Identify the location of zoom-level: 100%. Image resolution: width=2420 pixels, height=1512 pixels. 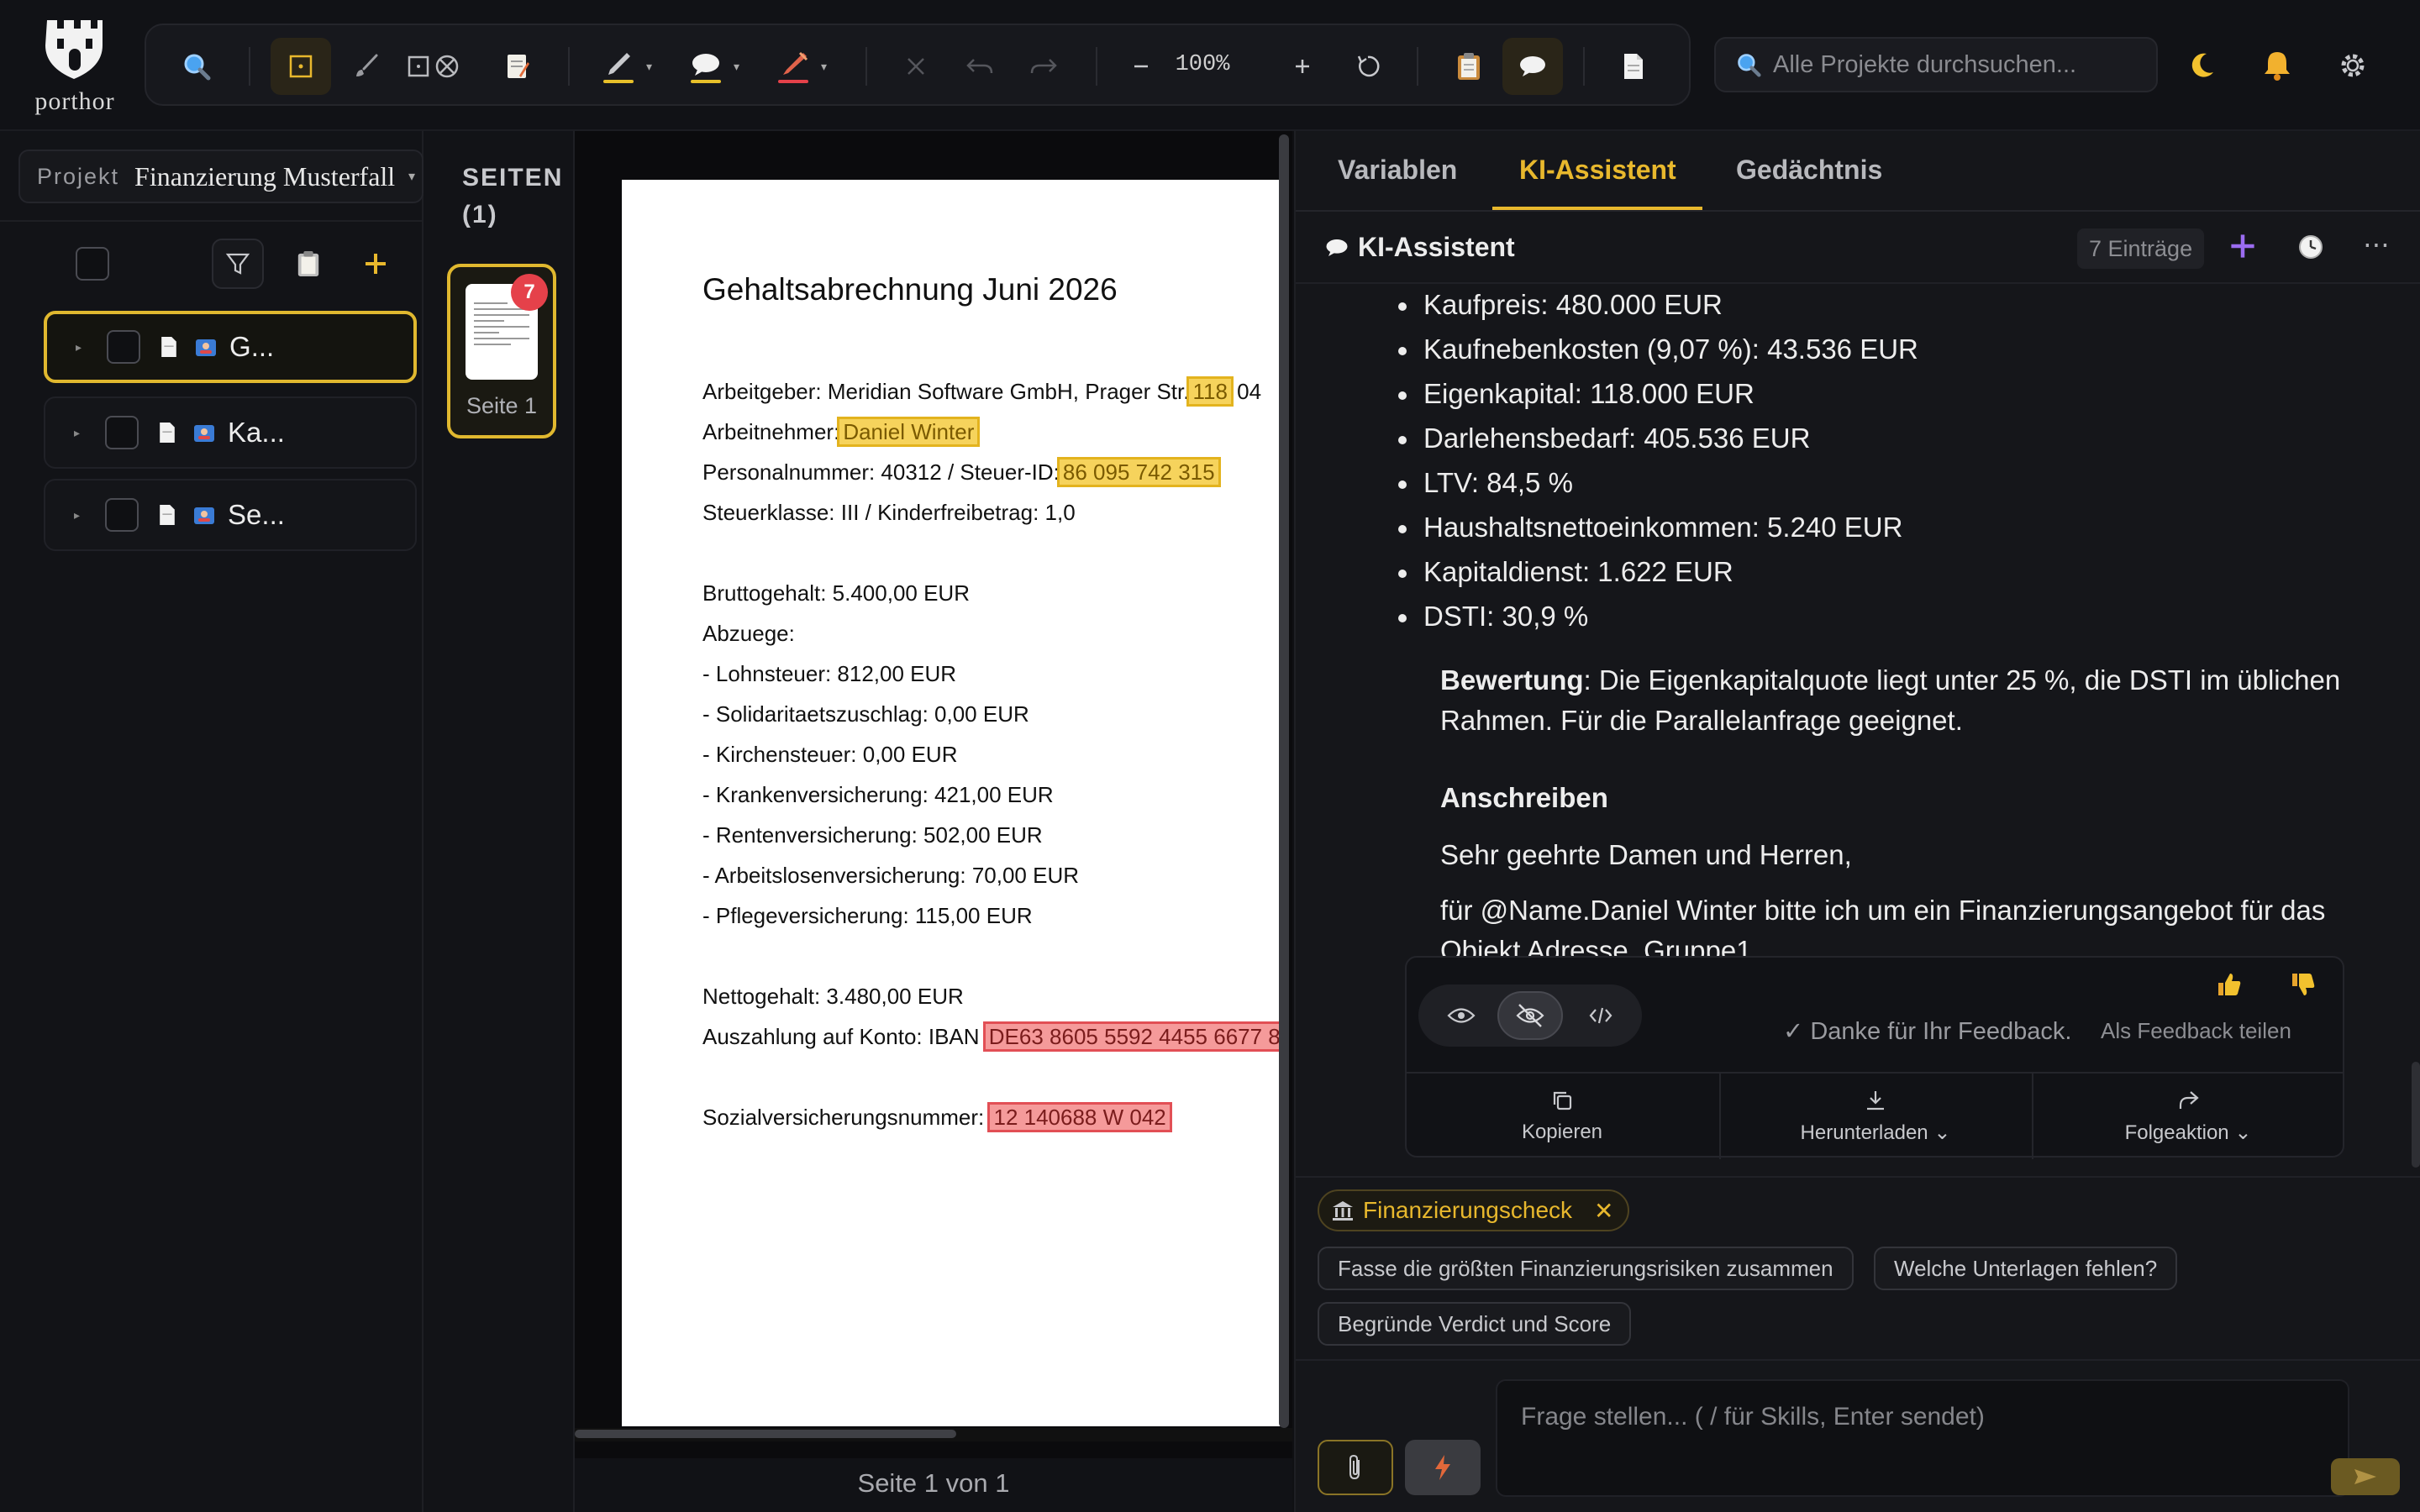
(1202, 64).